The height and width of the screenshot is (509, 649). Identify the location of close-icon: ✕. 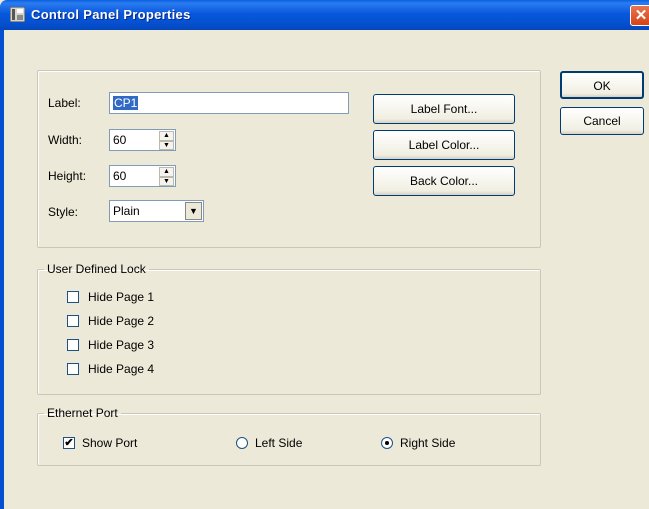
(641, 15).